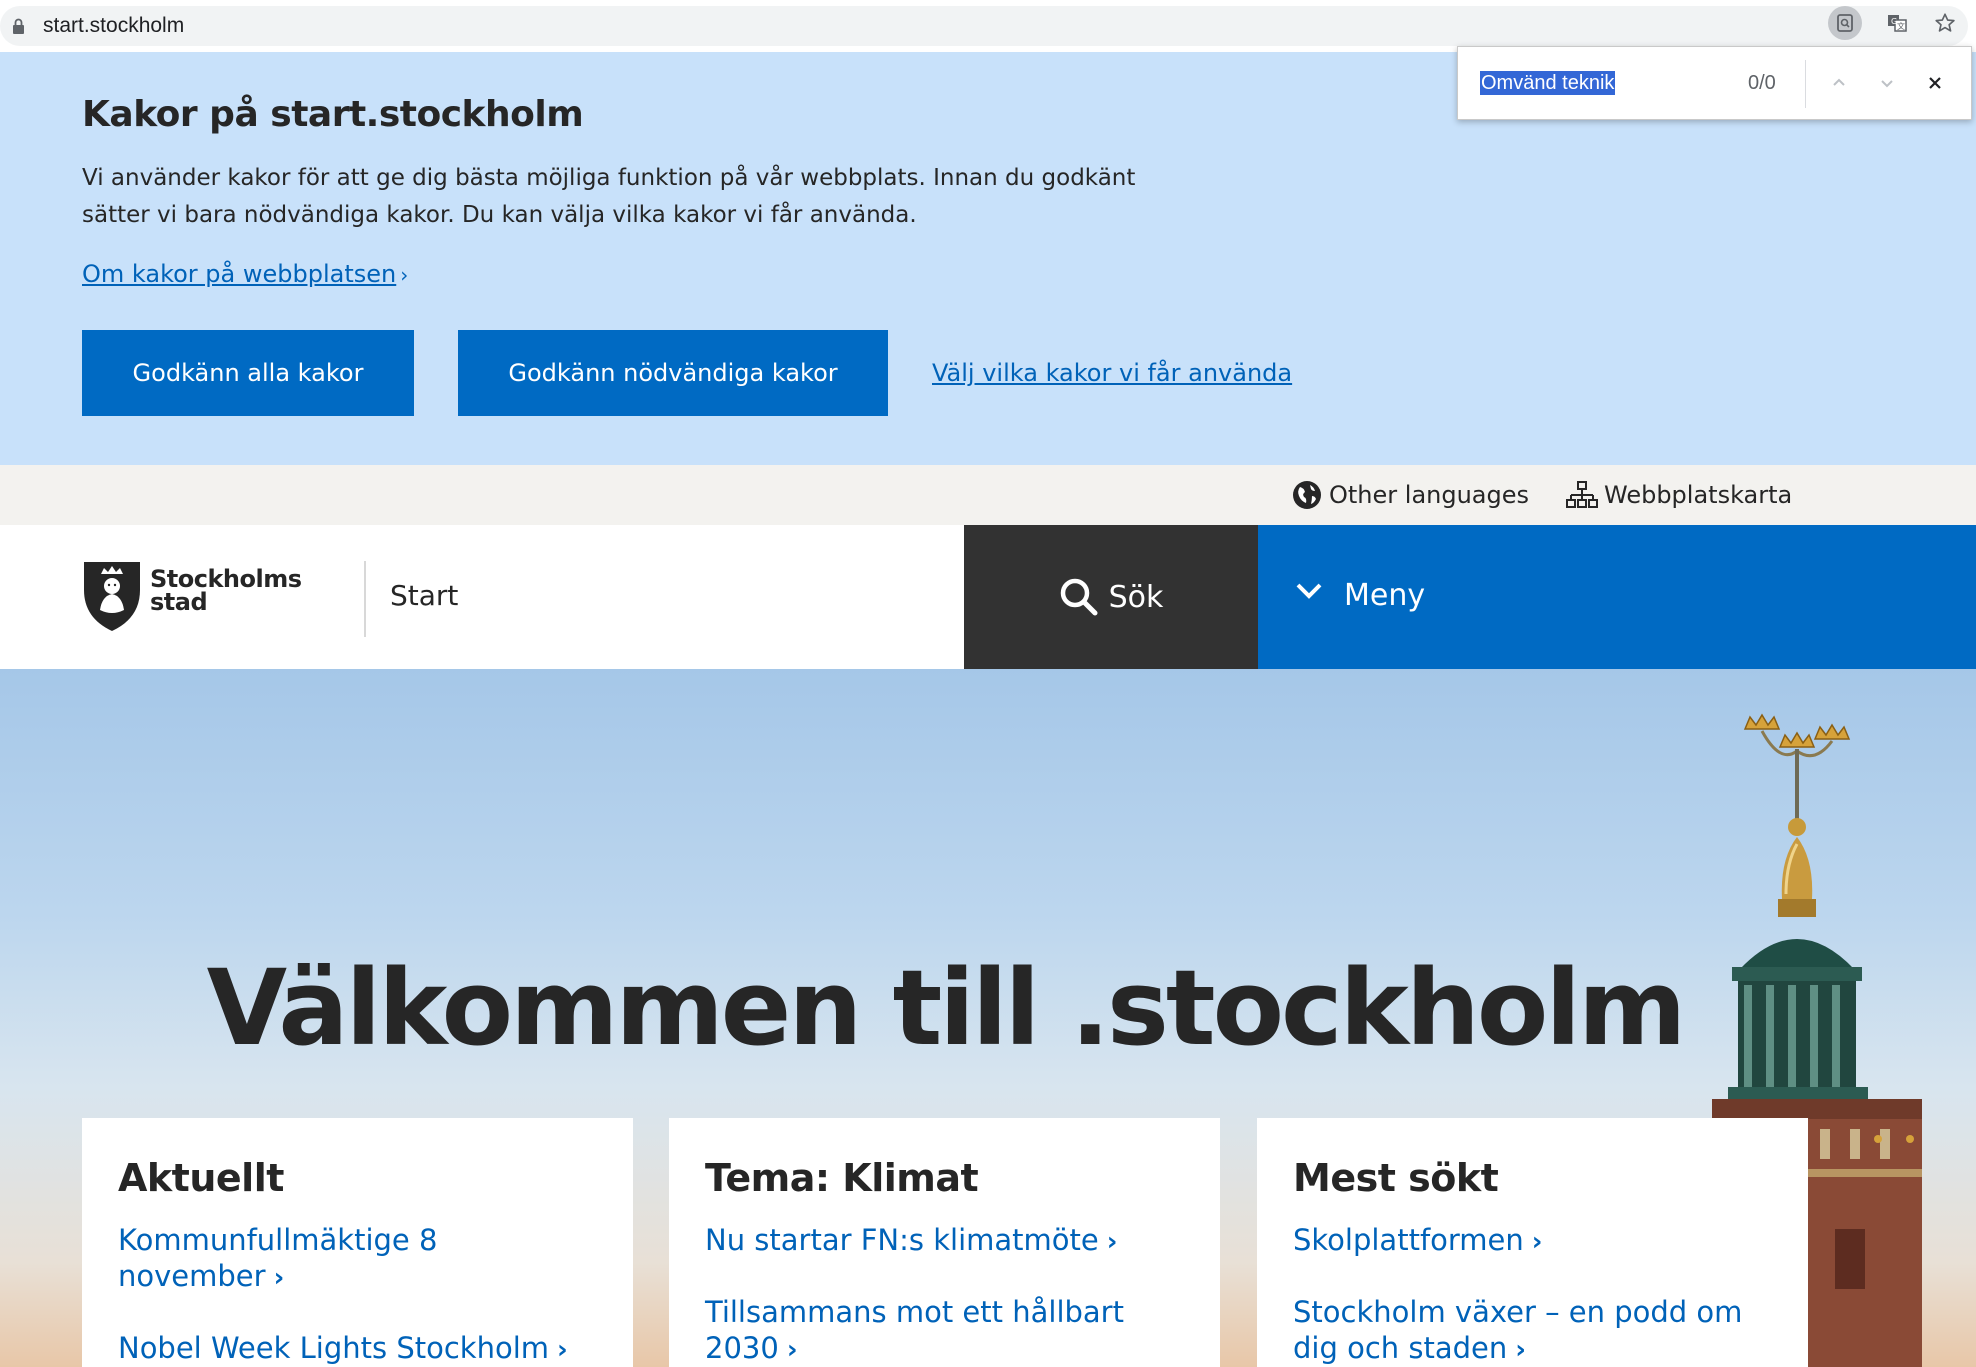  What do you see at coordinates (1112, 373) in the screenshot?
I see `choose-cookies-link: Välj vilka kakor vi får använda` at bounding box center [1112, 373].